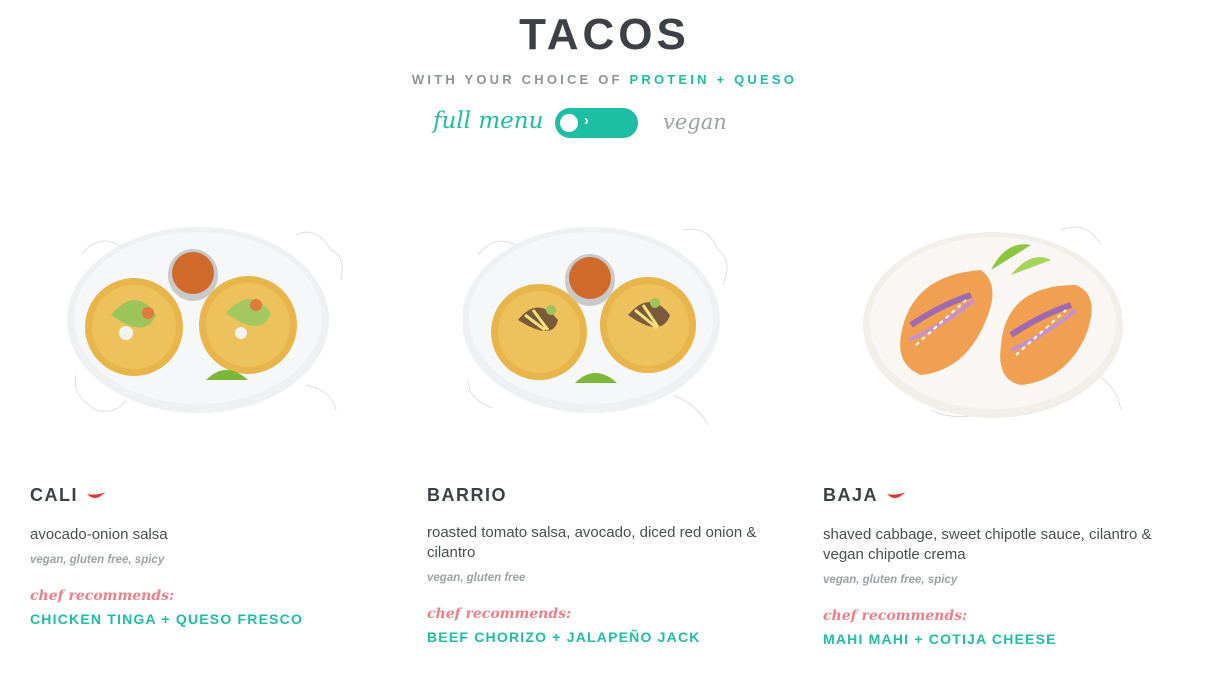 Image resolution: width=1209 pixels, height=682 pixels. I want to click on dish-image-cali, so click(206, 325).